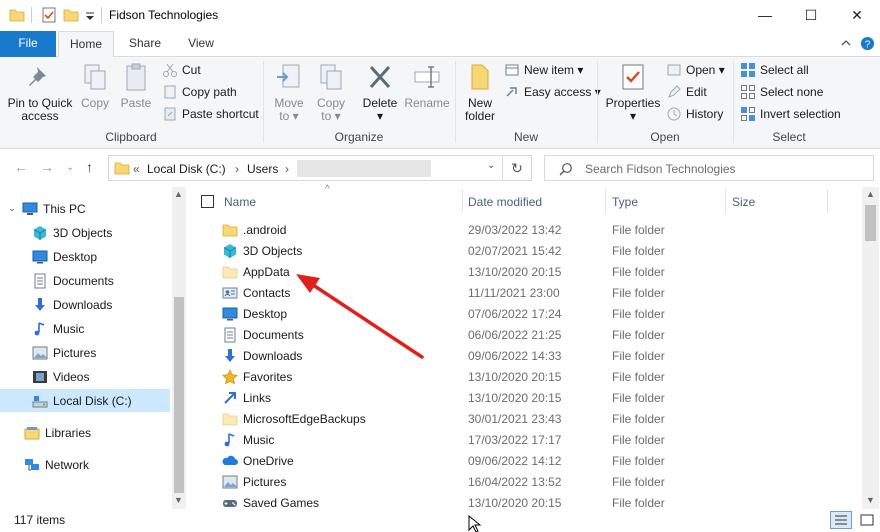  Describe the element at coordinates (70, 167) in the screenshot. I see `recent-locations-chevron-icon: ⌄` at that location.